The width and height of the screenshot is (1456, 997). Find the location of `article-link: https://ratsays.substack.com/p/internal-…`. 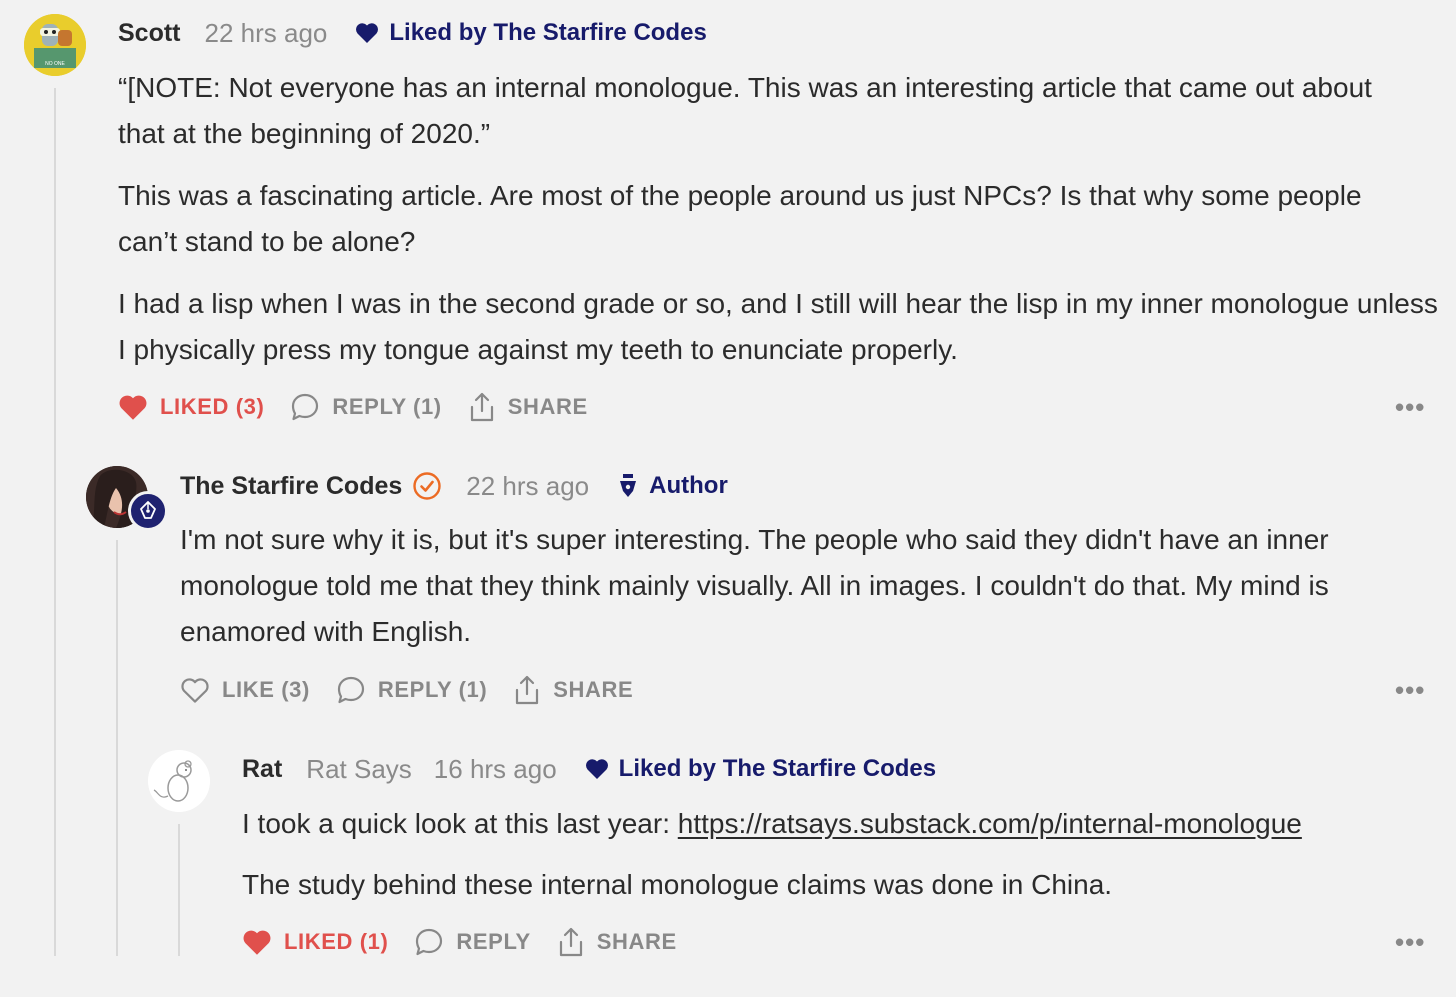

article-link: https://ratsays.substack.com/p/internal-… is located at coordinates (990, 823).